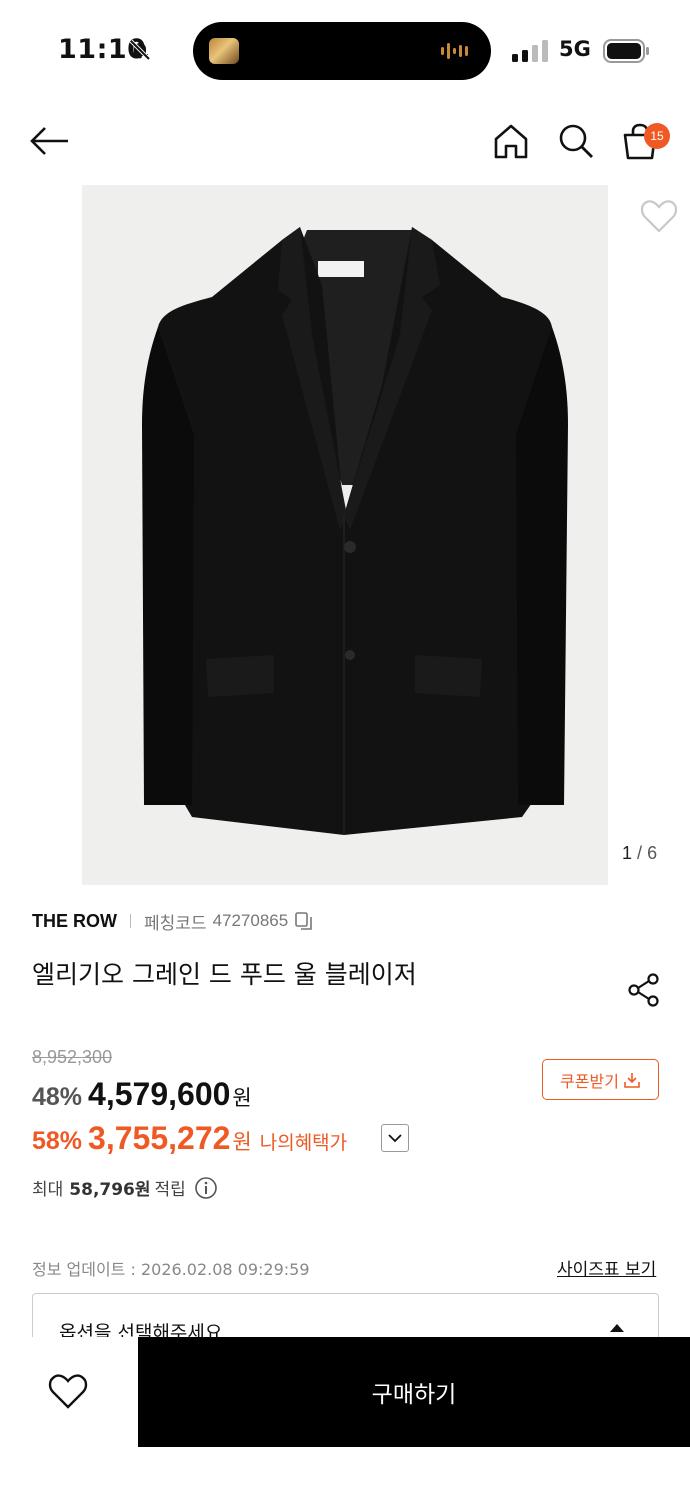  I want to click on coupon-button-label: 쿠폰받기, so click(589, 1081).